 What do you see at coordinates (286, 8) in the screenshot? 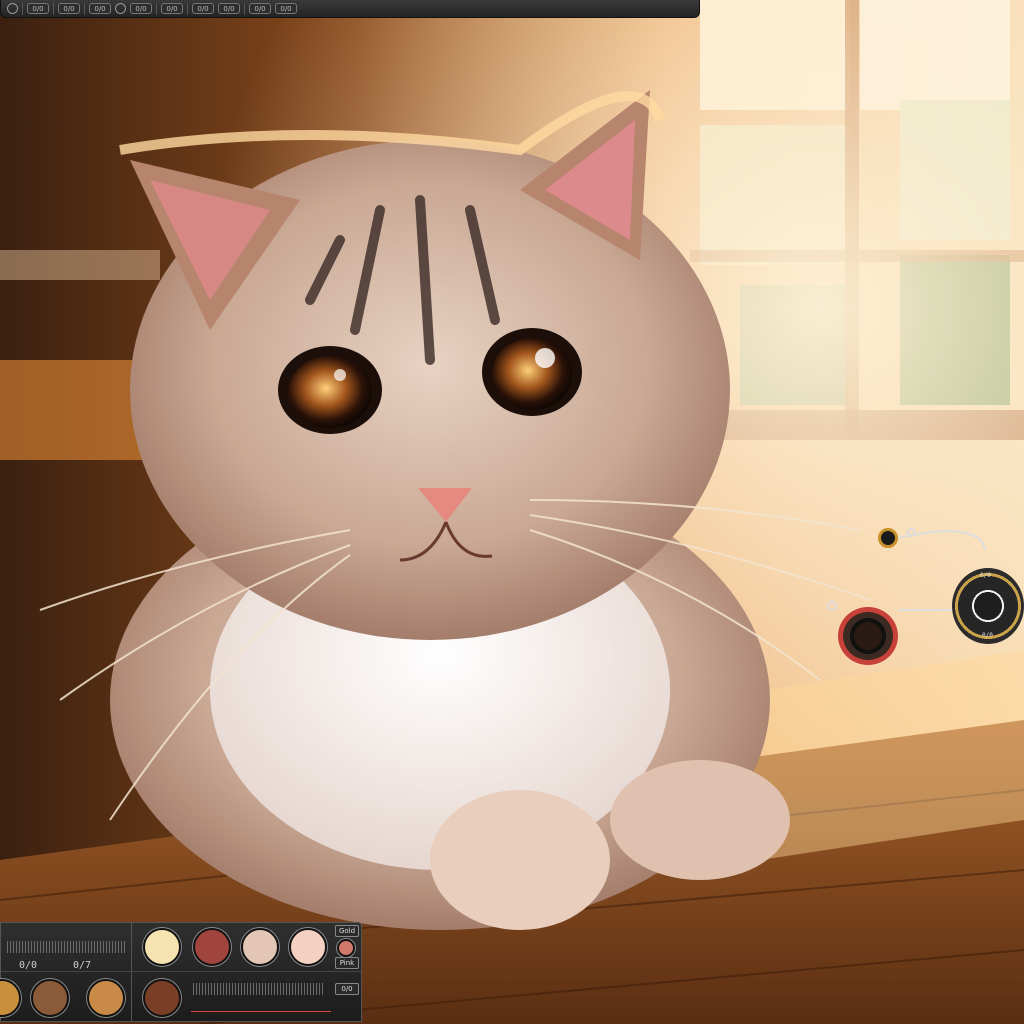
I see `toolbar-button-9: 0/0` at bounding box center [286, 8].